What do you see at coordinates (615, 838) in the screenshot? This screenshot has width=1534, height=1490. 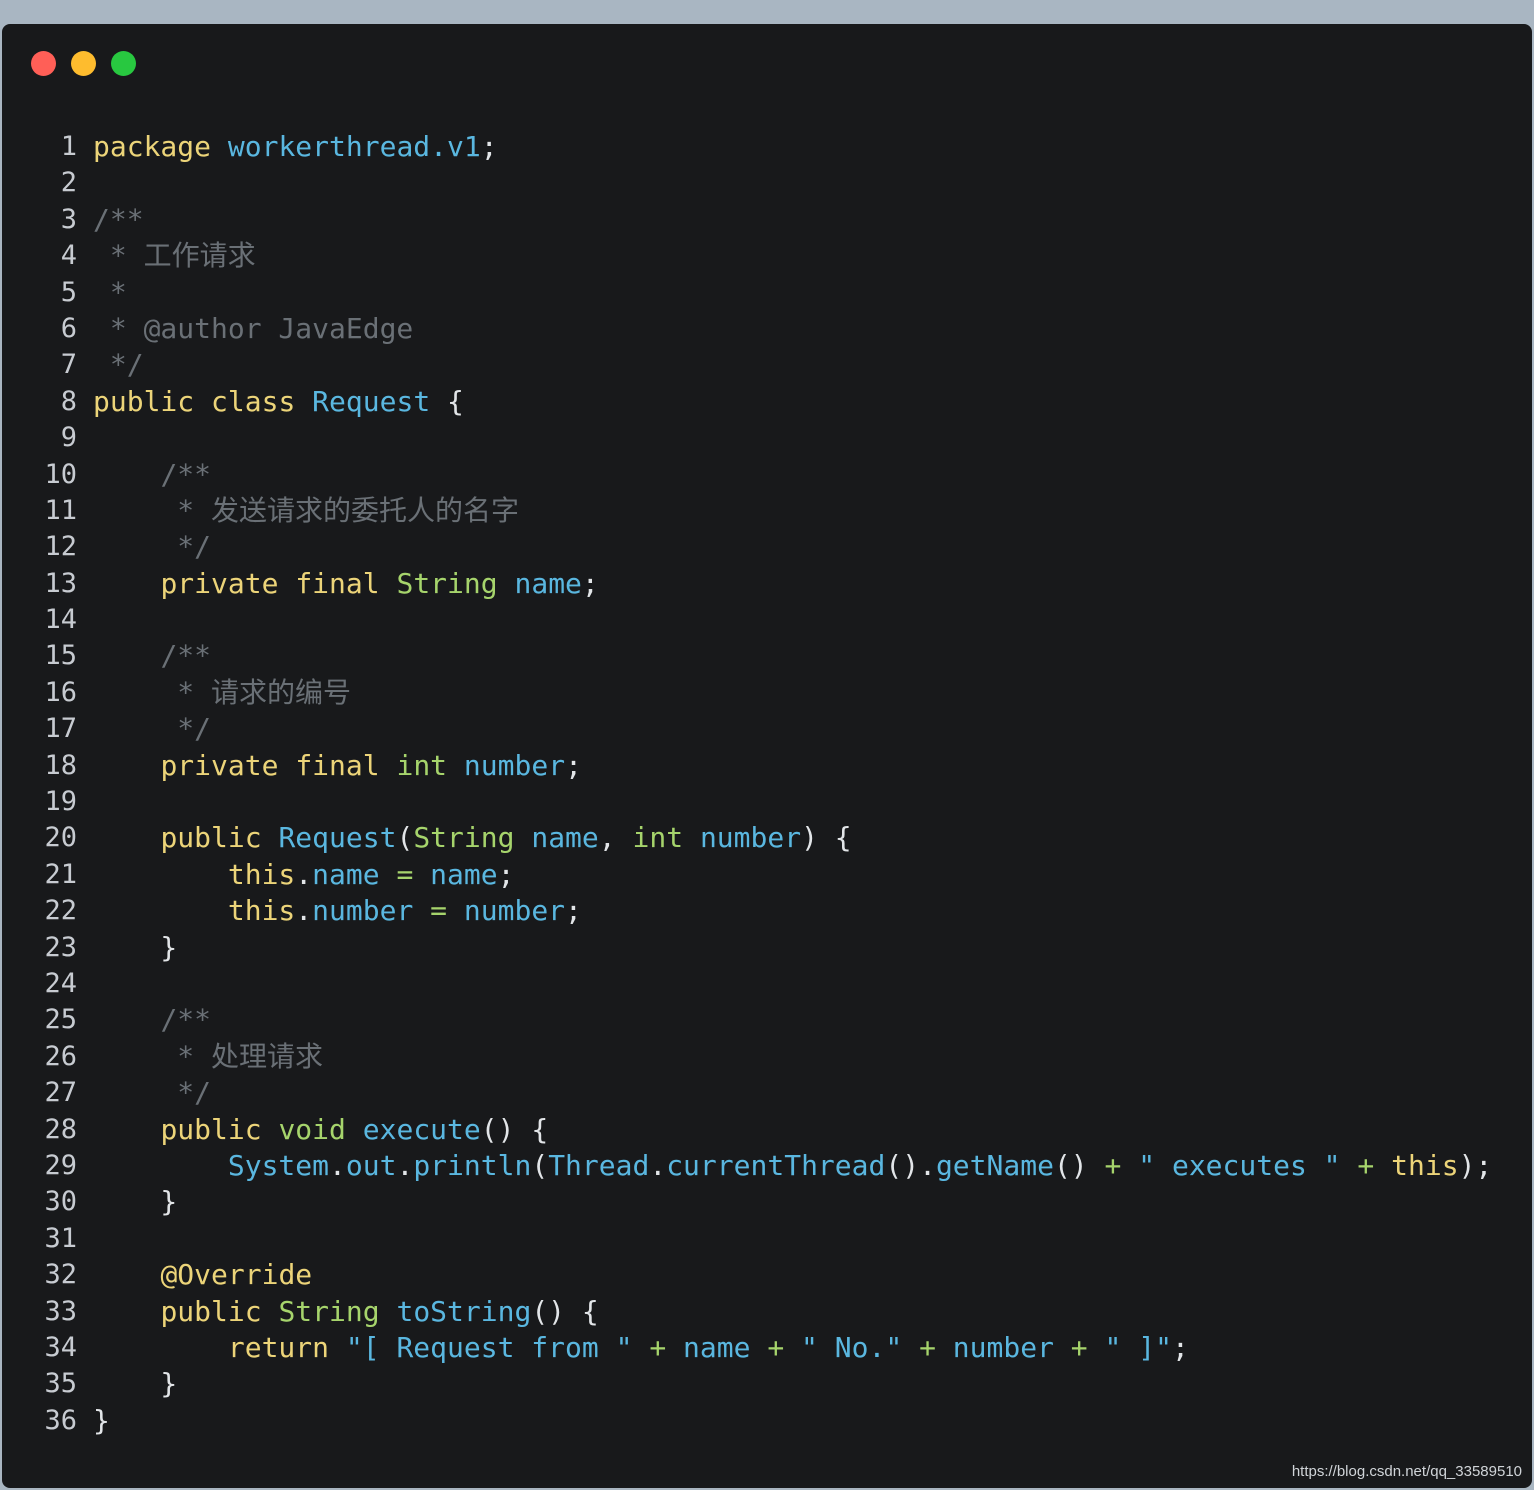 I see `token-punctuation: ,` at bounding box center [615, 838].